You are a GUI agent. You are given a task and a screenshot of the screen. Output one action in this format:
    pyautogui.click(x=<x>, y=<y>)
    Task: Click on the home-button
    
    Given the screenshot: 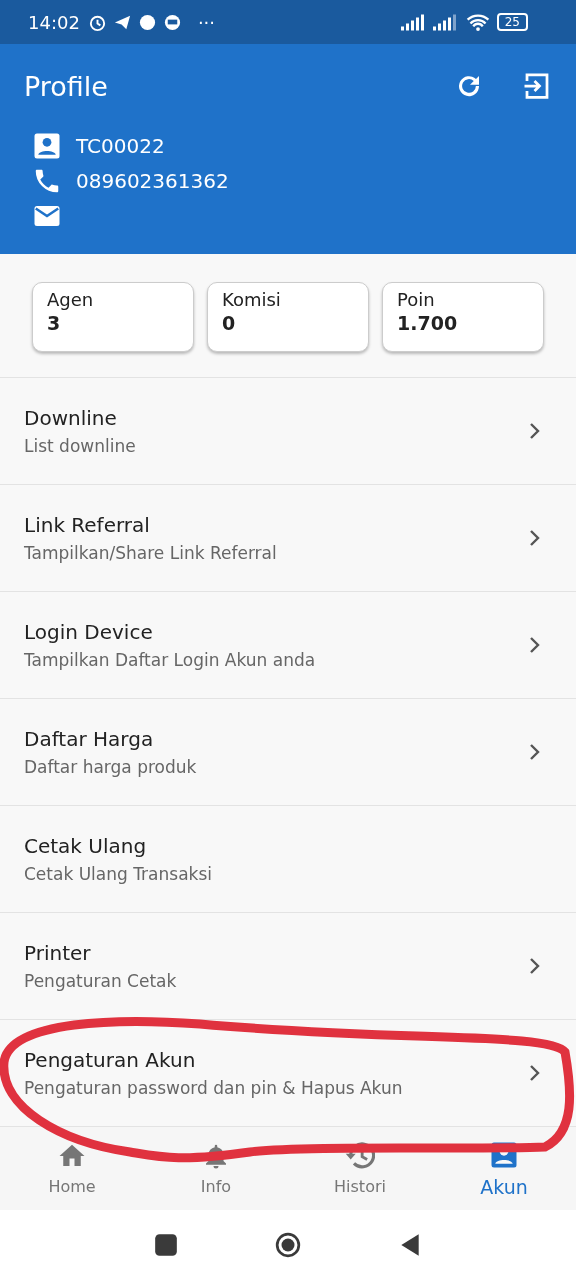 What is the action you would take?
    pyautogui.click(x=288, y=1245)
    